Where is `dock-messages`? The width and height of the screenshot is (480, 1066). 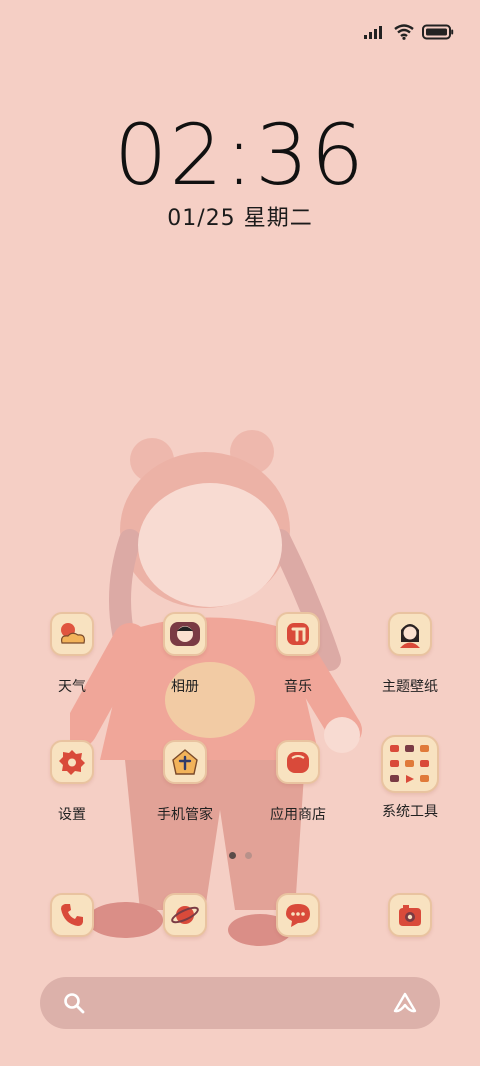 dock-messages is located at coordinates (298, 915).